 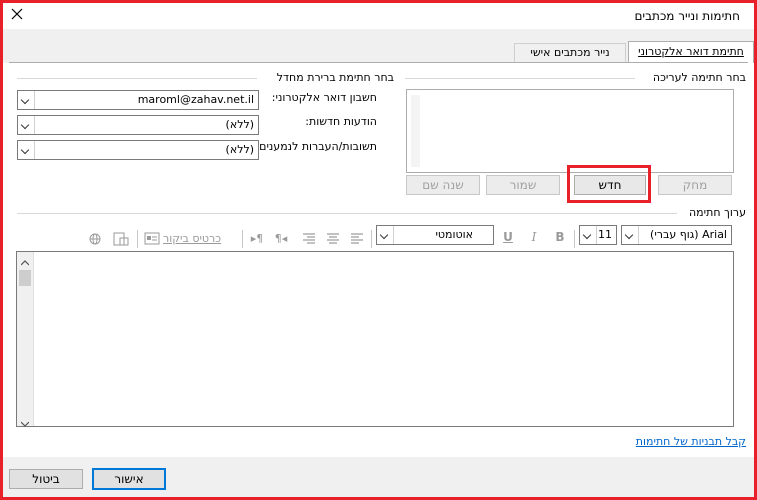 I want to click on templates-link: קבל תבניות של חתימות, so click(x=691, y=441).